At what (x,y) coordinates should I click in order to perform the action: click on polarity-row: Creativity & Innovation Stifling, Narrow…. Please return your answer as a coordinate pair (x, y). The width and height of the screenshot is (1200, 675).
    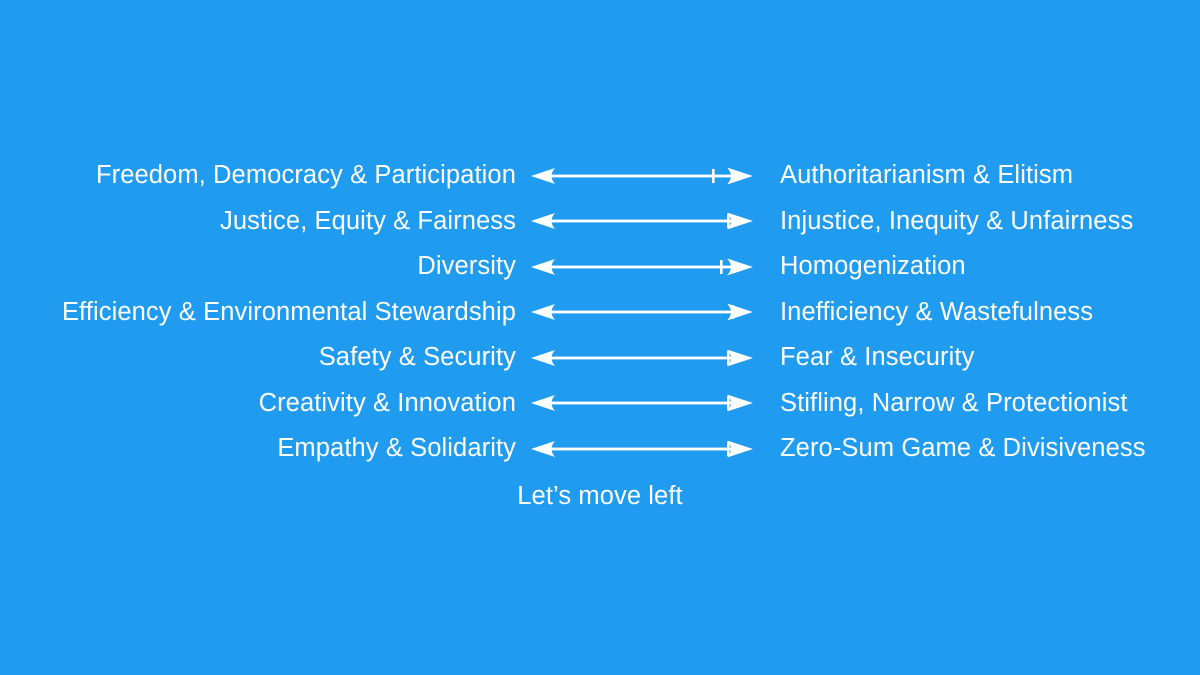
    Looking at the image, I should click on (600, 404).